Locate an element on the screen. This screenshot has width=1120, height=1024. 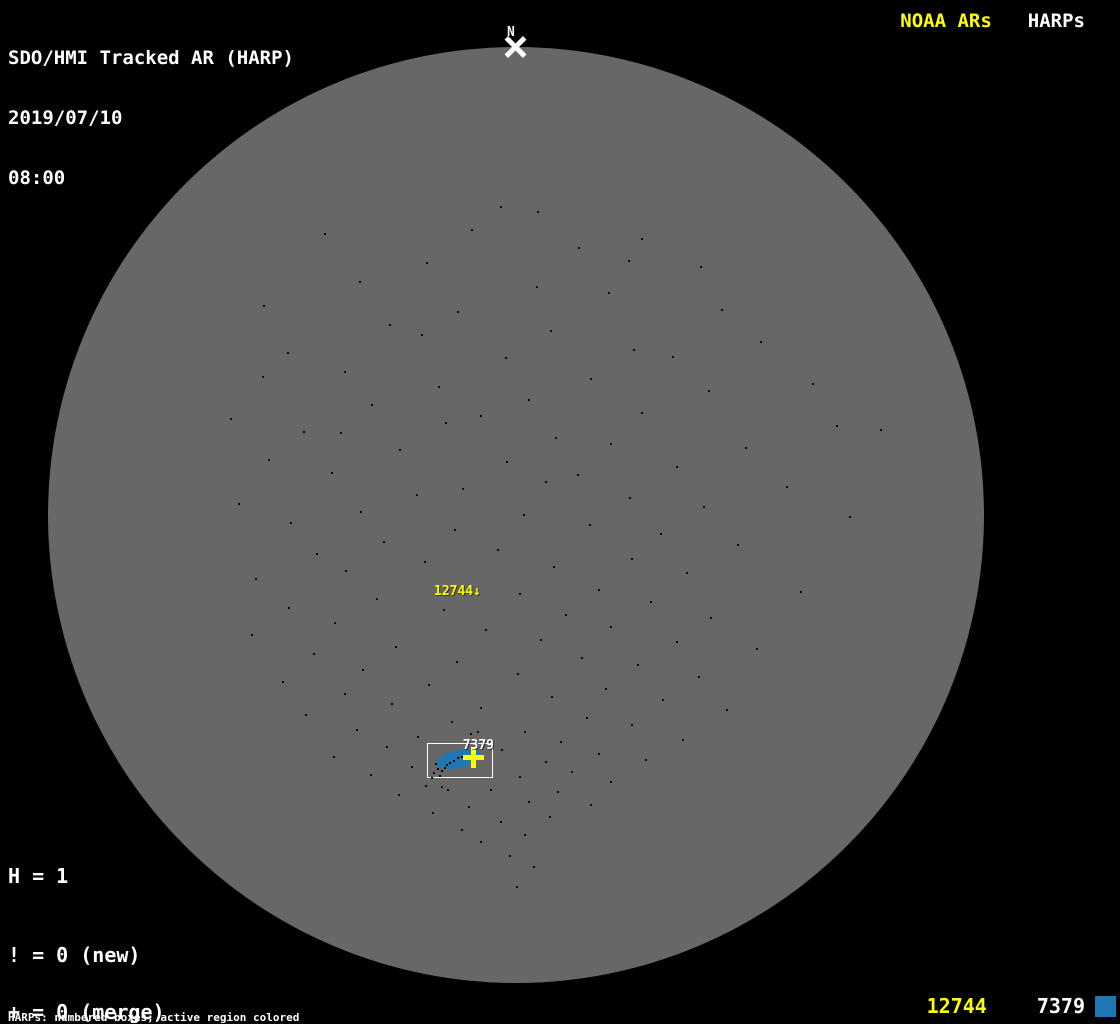
page-title: SDO/HMI Tracked AR (HARP) is located at coordinates (151, 58).